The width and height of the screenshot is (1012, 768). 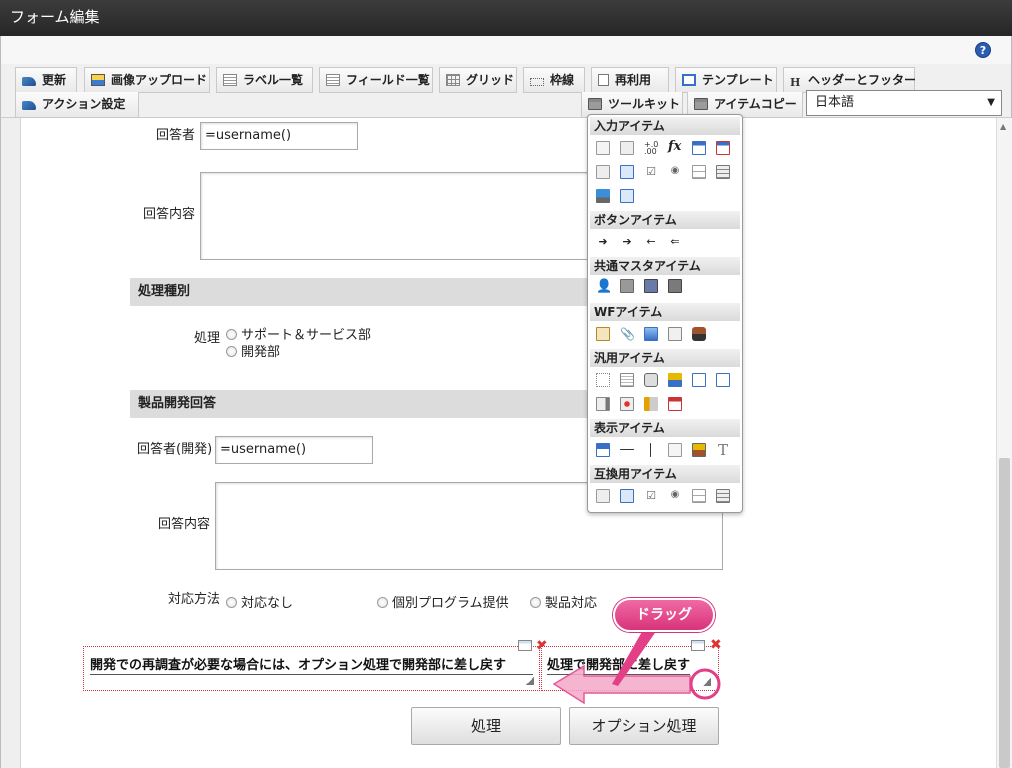 What do you see at coordinates (279, 136) in the screenshot?
I see `respondent-field: =username()` at bounding box center [279, 136].